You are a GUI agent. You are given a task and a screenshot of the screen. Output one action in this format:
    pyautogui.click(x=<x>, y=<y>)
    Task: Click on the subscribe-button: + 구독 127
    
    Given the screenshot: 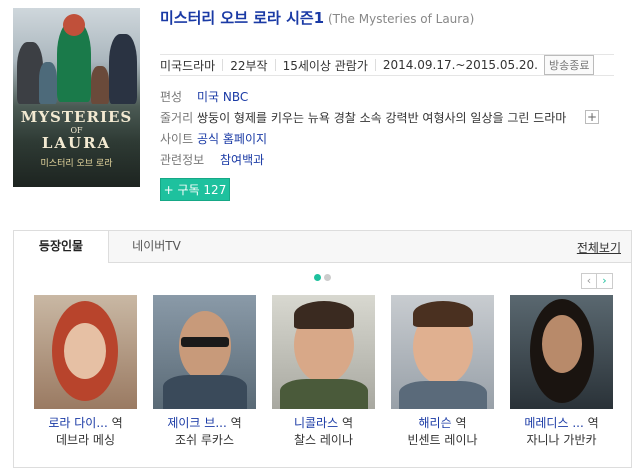 What is the action you would take?
    pyautogui.click(x=195, y=189)
    